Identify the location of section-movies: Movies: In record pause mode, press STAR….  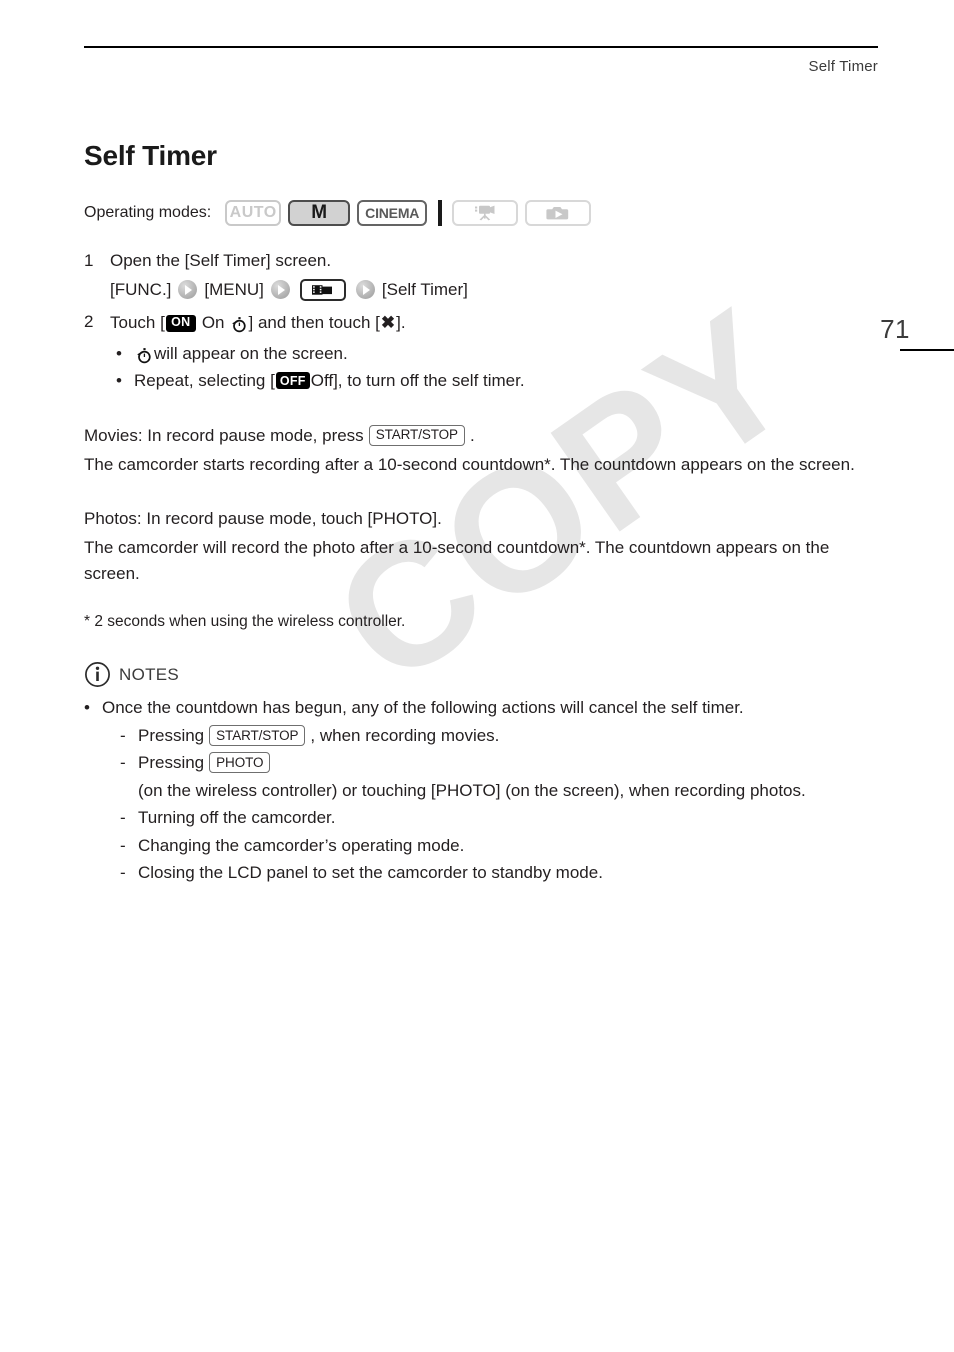
(484, 450).